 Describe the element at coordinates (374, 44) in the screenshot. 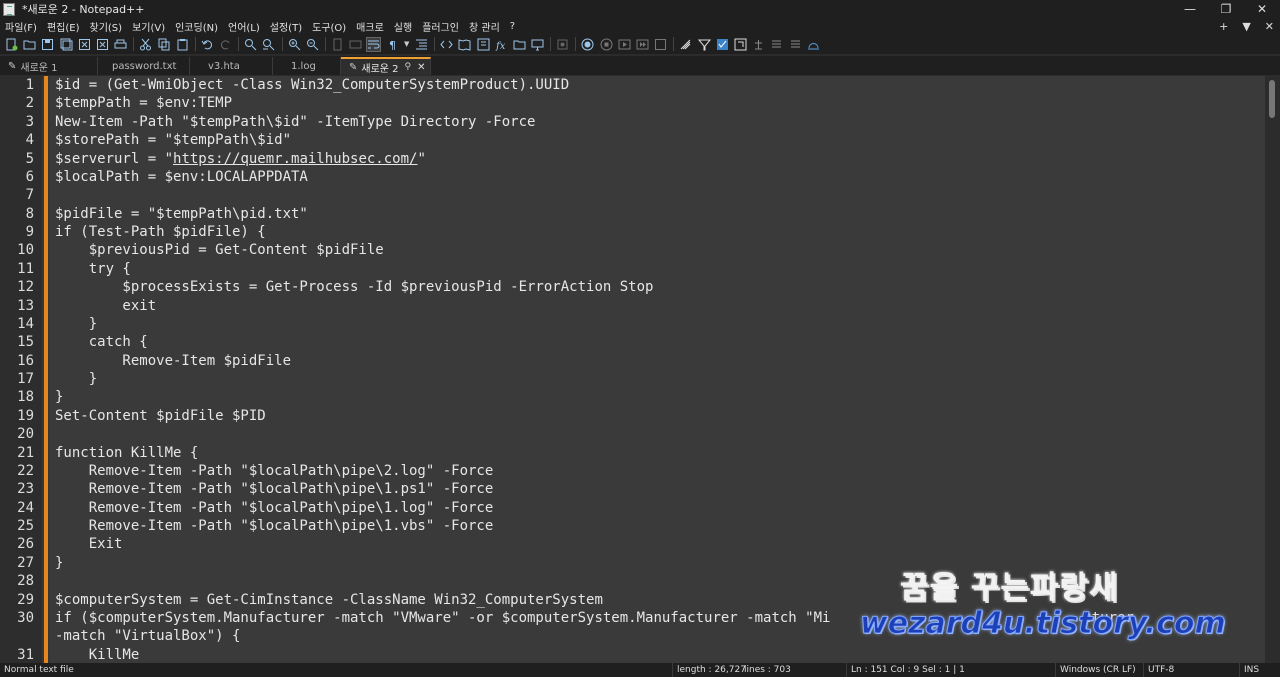

I see `word-wrap-icon` at that location.